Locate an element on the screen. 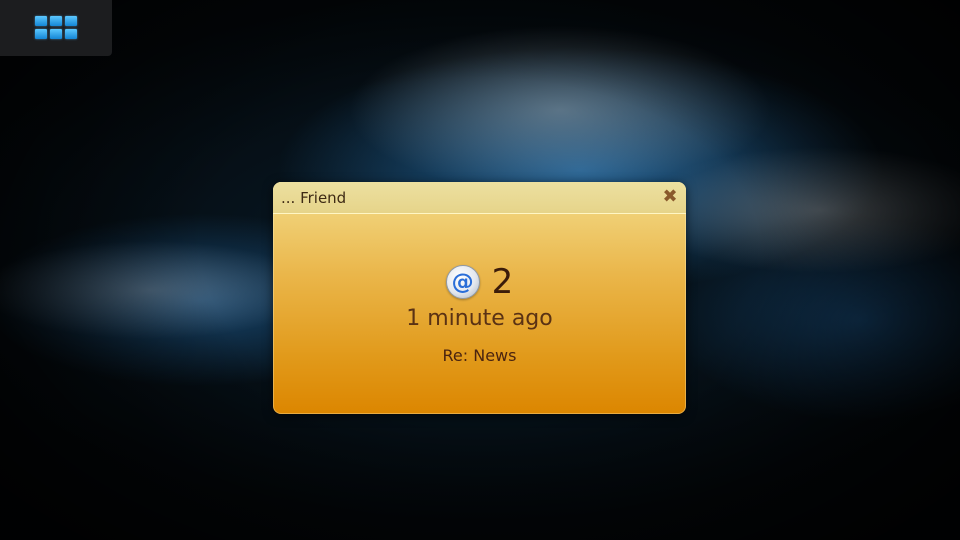 The width and height of the screenshot is (960, 540). task-switcher-grid-icon is located at coordinates (56, 28).